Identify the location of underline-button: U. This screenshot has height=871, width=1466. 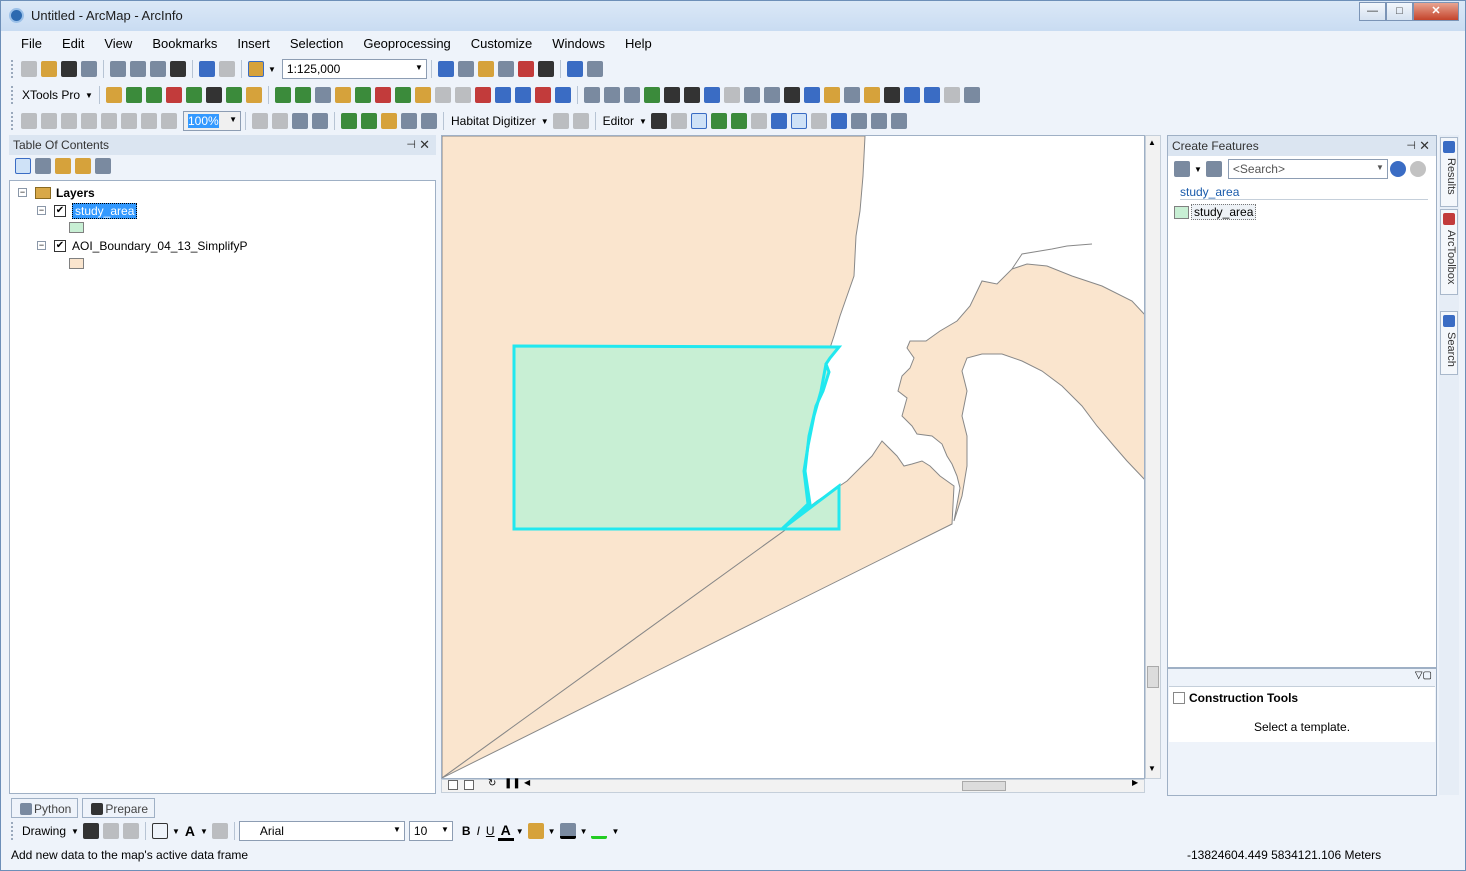
(490, 831).